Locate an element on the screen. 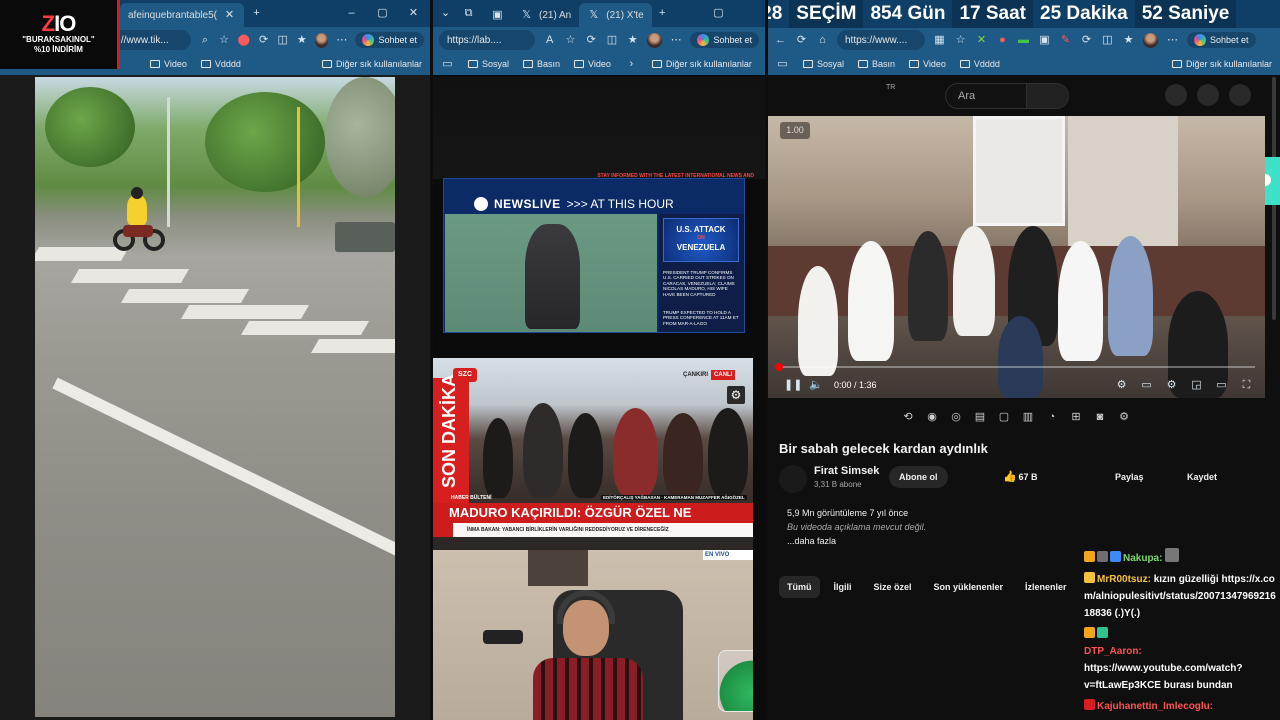  search-icon: ⌕ is located at coordinates (204, 40).